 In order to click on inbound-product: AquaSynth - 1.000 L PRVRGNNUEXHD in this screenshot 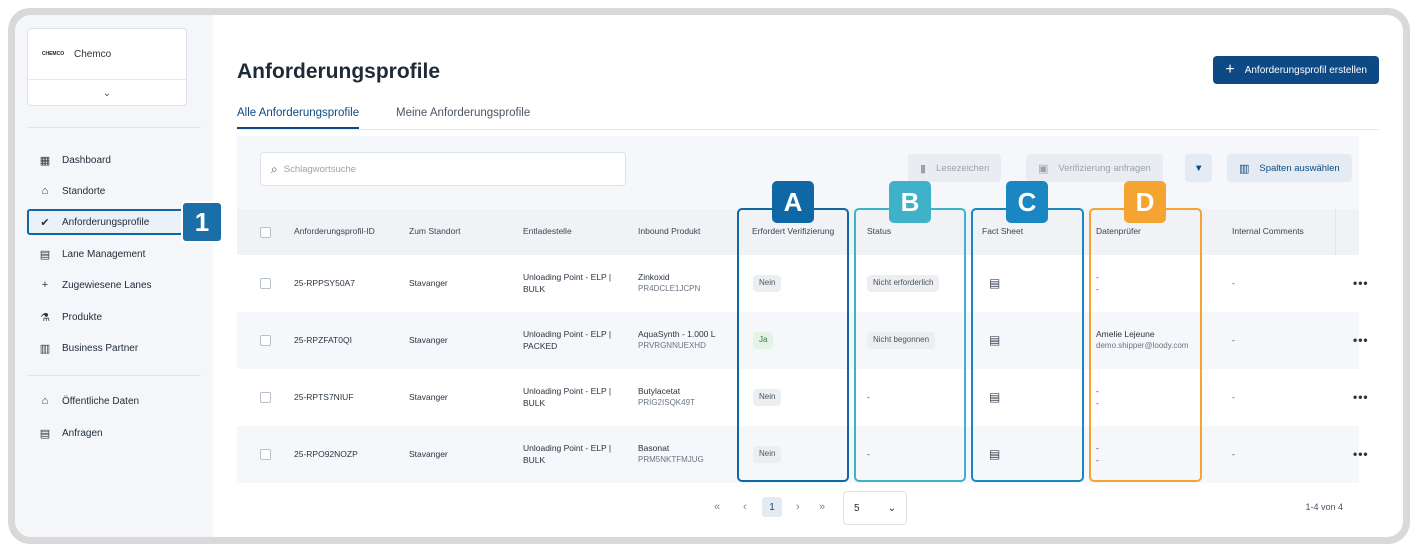, I will do `click(677, 340)`.